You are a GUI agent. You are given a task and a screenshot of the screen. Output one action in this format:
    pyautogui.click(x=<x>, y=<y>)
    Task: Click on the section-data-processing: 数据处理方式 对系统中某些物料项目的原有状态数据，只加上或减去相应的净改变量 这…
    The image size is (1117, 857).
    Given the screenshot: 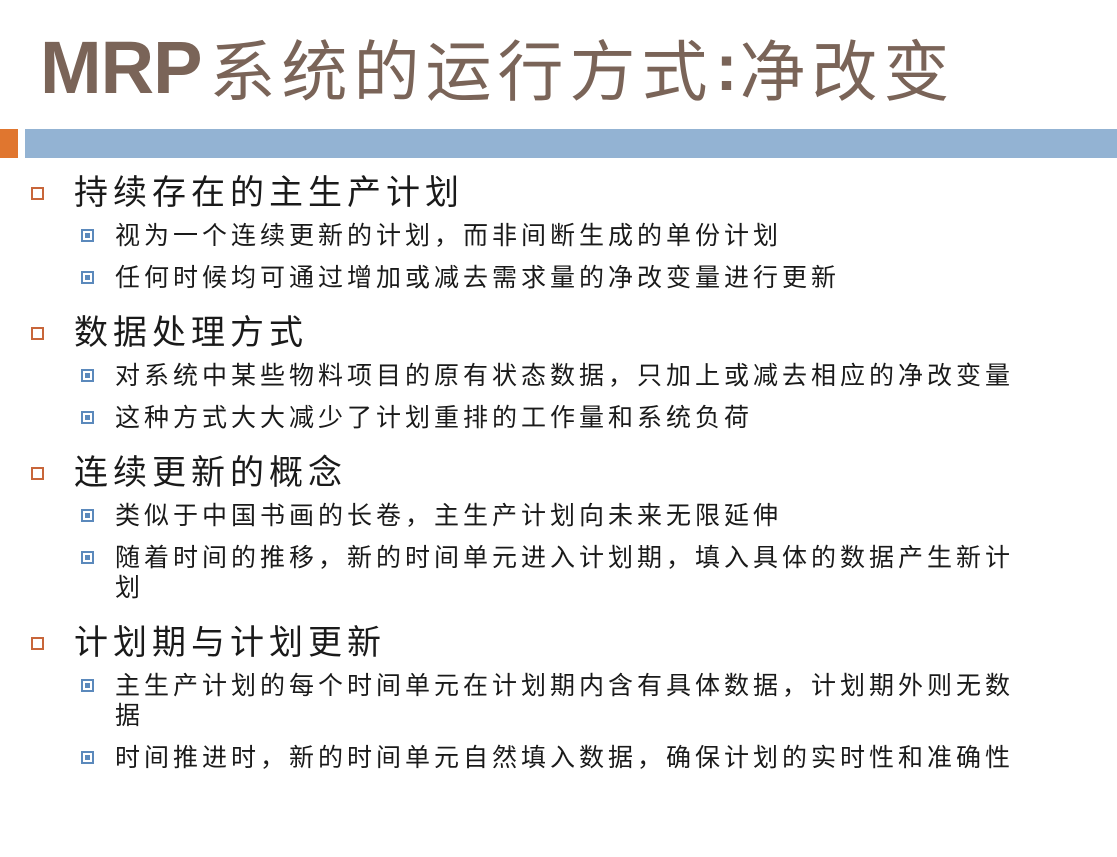 What is the action you would take?
    pyautogui.click(x=558, y=369)
    